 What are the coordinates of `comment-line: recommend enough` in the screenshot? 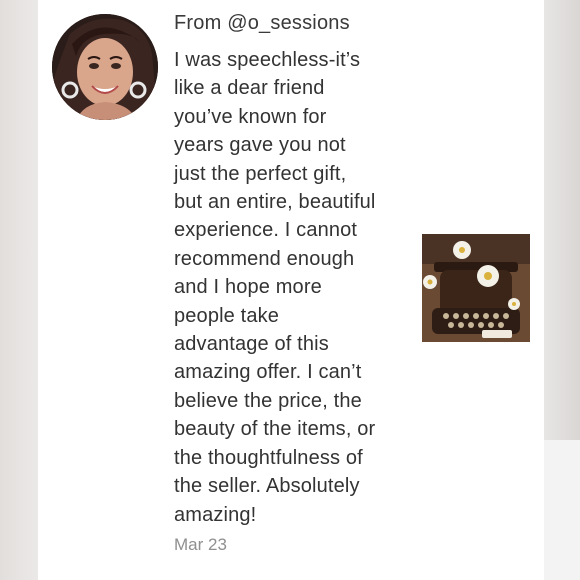 It's located at (264, 258).